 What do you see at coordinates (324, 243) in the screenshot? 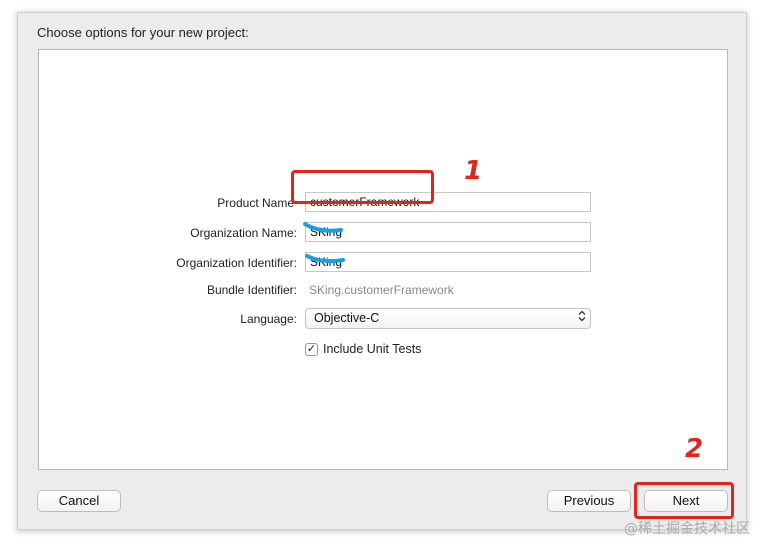
I see `redaction-scribble-icon` at bounding box center [324, 243].